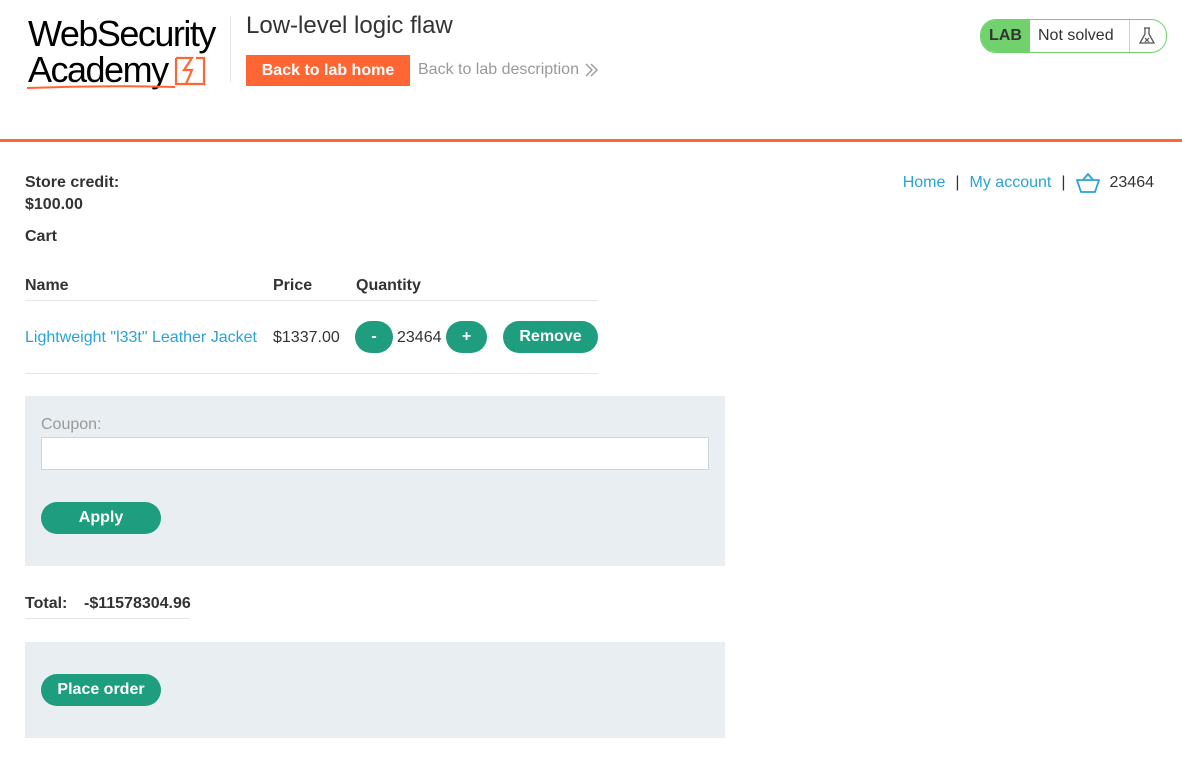 This screenshot has width=1182, height=757. What do you see at coordinates (550, 337) in the screenshot?
I see `remove-item-button: Remove` at bounding box center [550, 337].